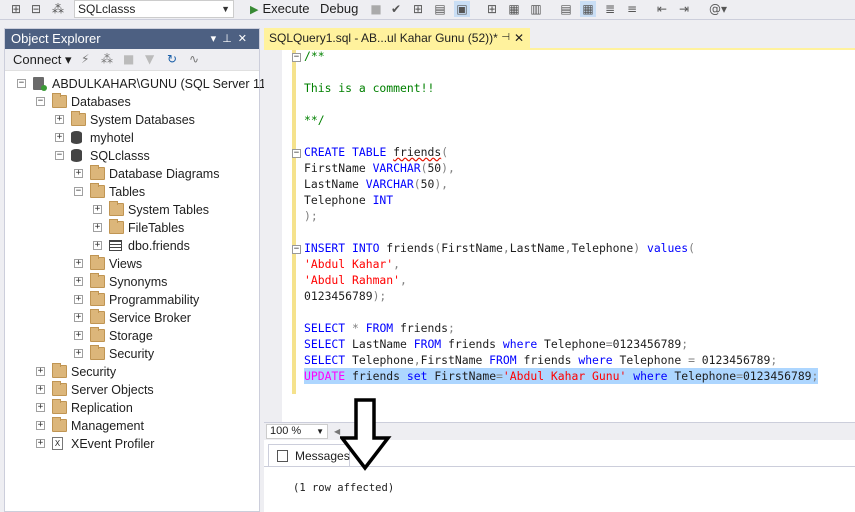 The image size is (855, 512). What do you see at coordinates (282, 456) in the screenshot?
I see `messages-icon` at bounding box center [282, 456].